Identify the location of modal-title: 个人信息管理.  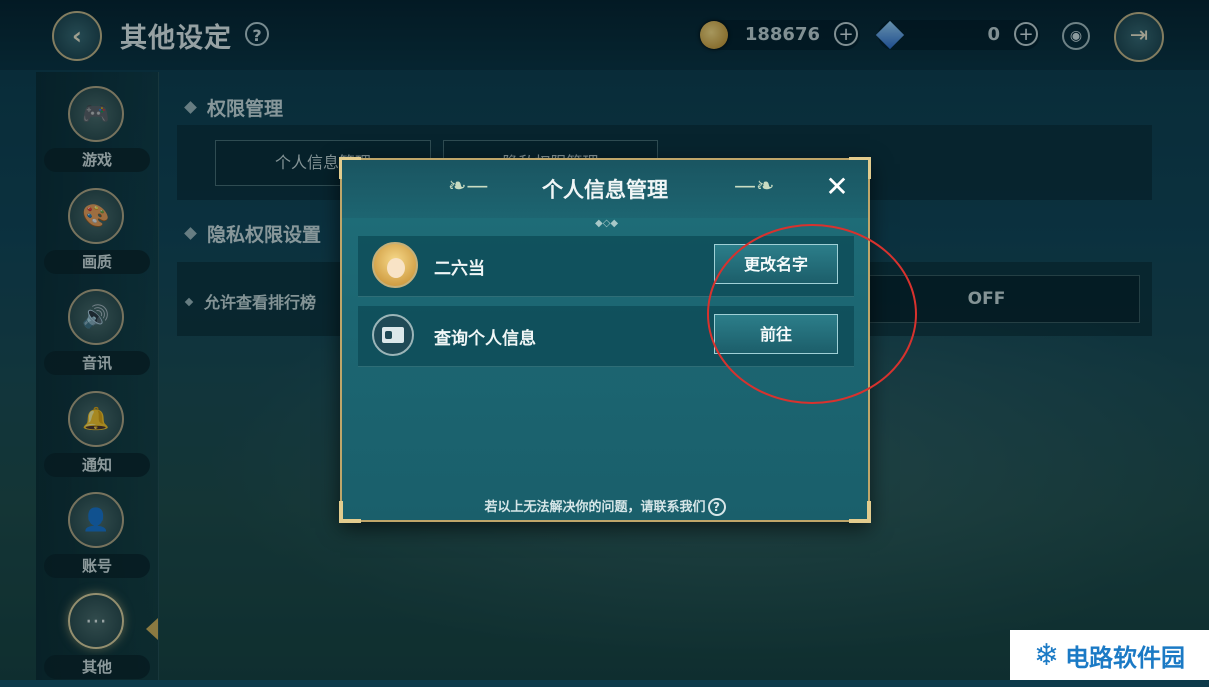
(605, 190).